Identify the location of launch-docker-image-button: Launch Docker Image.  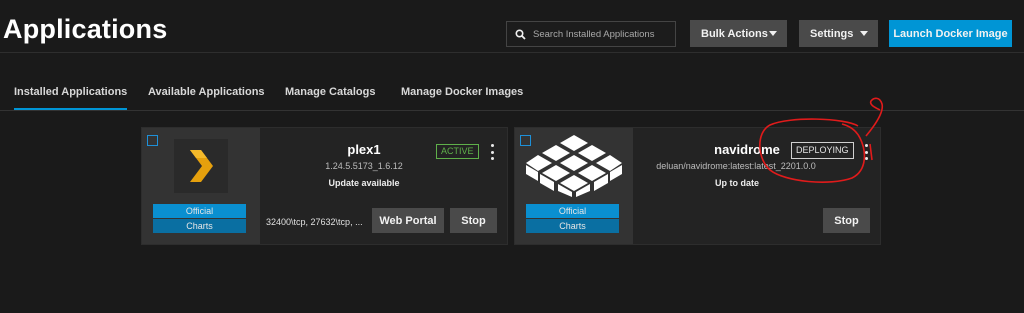
(950, 33).